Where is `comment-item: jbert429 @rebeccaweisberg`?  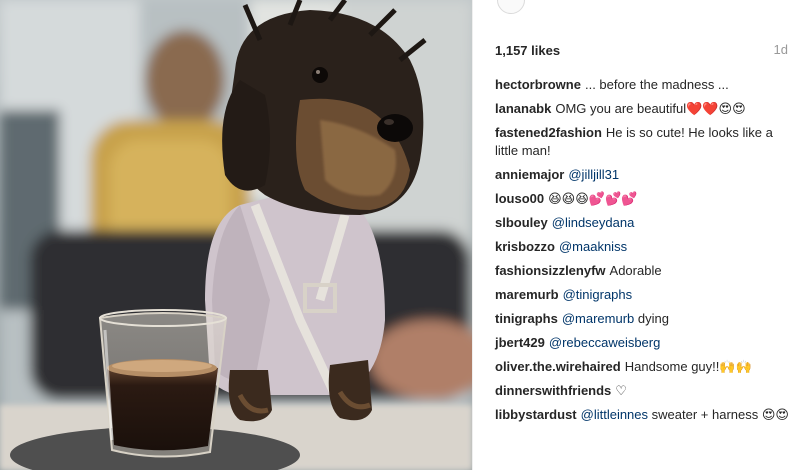
comment-item: jbert429 @rebeccaweisberg is located at coordinates (645, 343).